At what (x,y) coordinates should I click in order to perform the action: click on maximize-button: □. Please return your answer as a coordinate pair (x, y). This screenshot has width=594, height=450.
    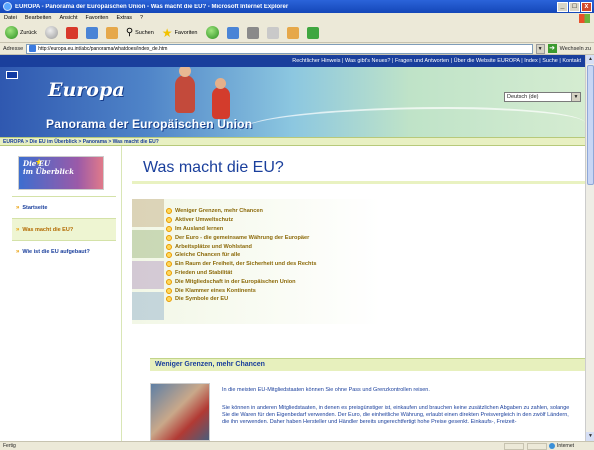
    Looking at the image, I should click on (574, 6).